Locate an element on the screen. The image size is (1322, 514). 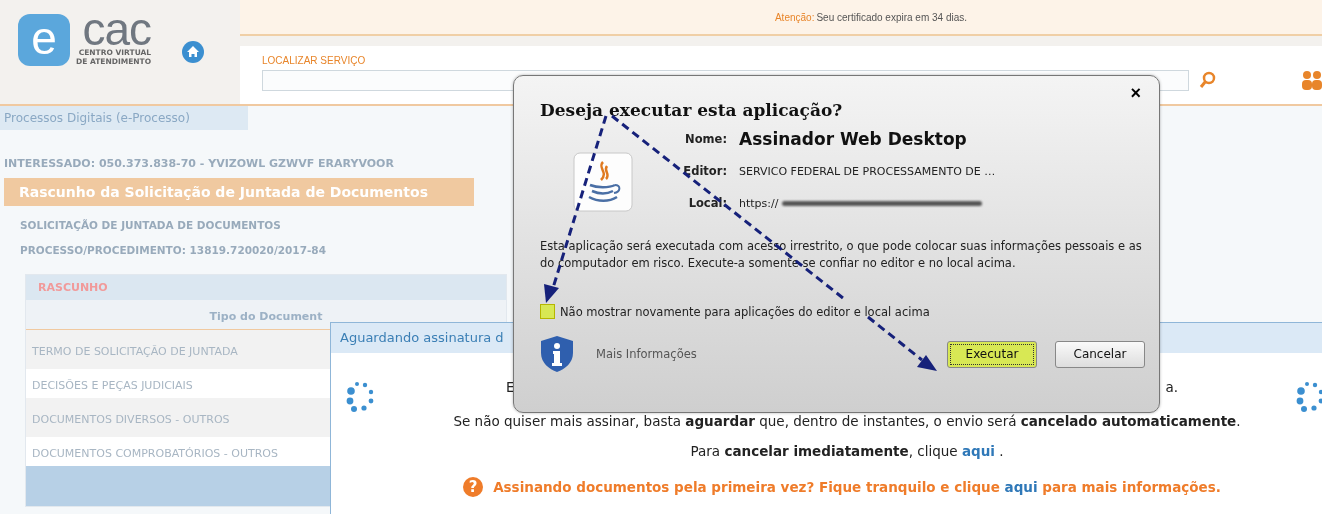
table-cell: DECISÕES E PEÇAS JUDICIAIS is located at coordinates (112, 385).